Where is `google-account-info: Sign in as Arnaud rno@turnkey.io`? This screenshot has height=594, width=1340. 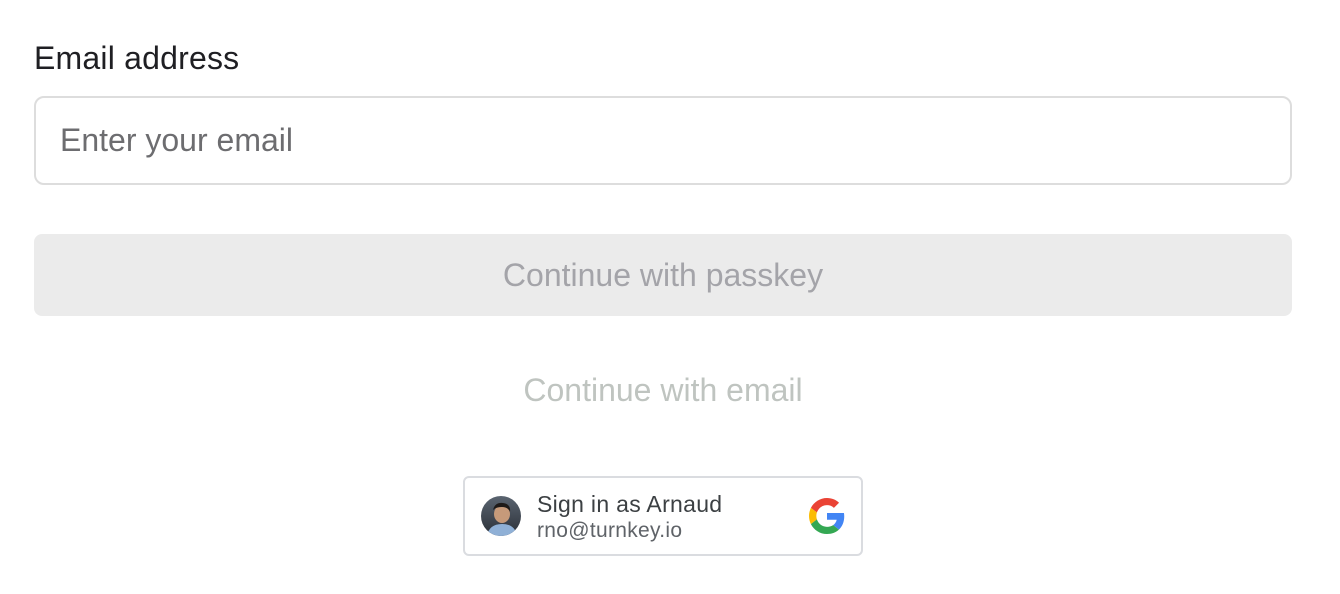
google-account-info: Sign in as Arnaud rno@turnkey.io is located at coordinates (629, 517).